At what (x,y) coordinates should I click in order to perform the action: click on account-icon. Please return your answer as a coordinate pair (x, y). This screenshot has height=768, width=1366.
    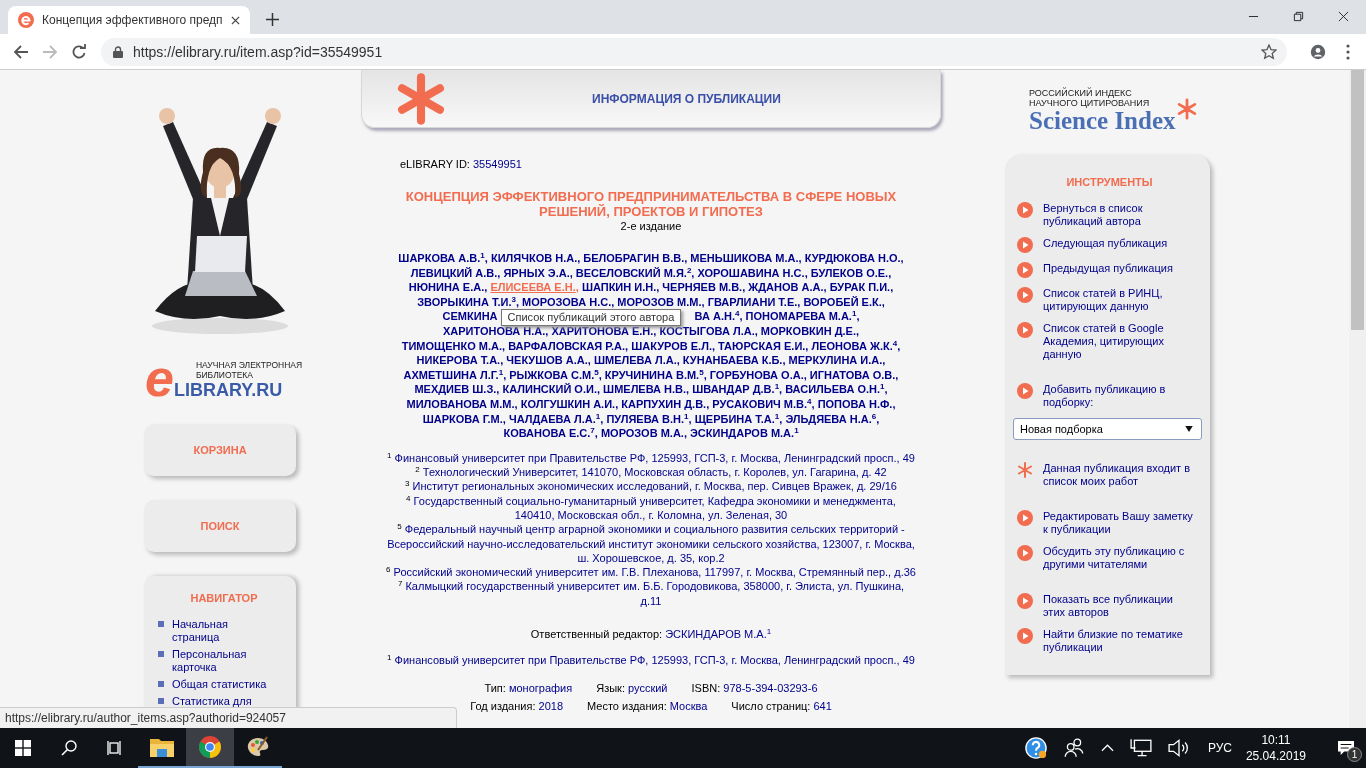
    Looking at the image, I should click on (1318, 51).